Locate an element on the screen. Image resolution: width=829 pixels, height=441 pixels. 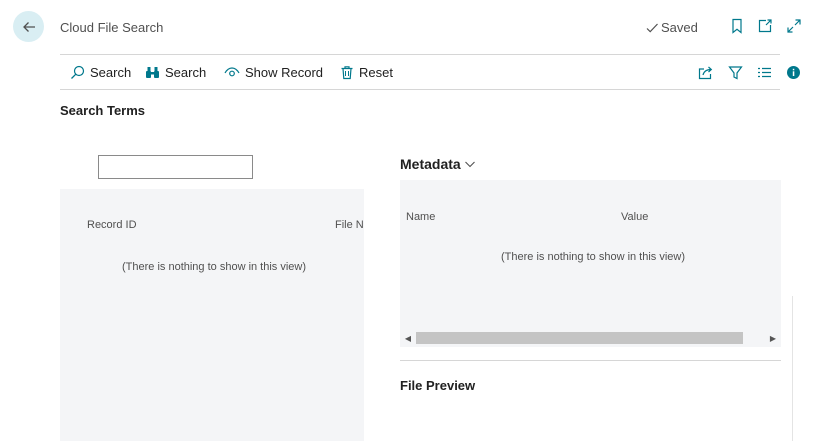
find-action: Search is located at coordinates (175, 72).